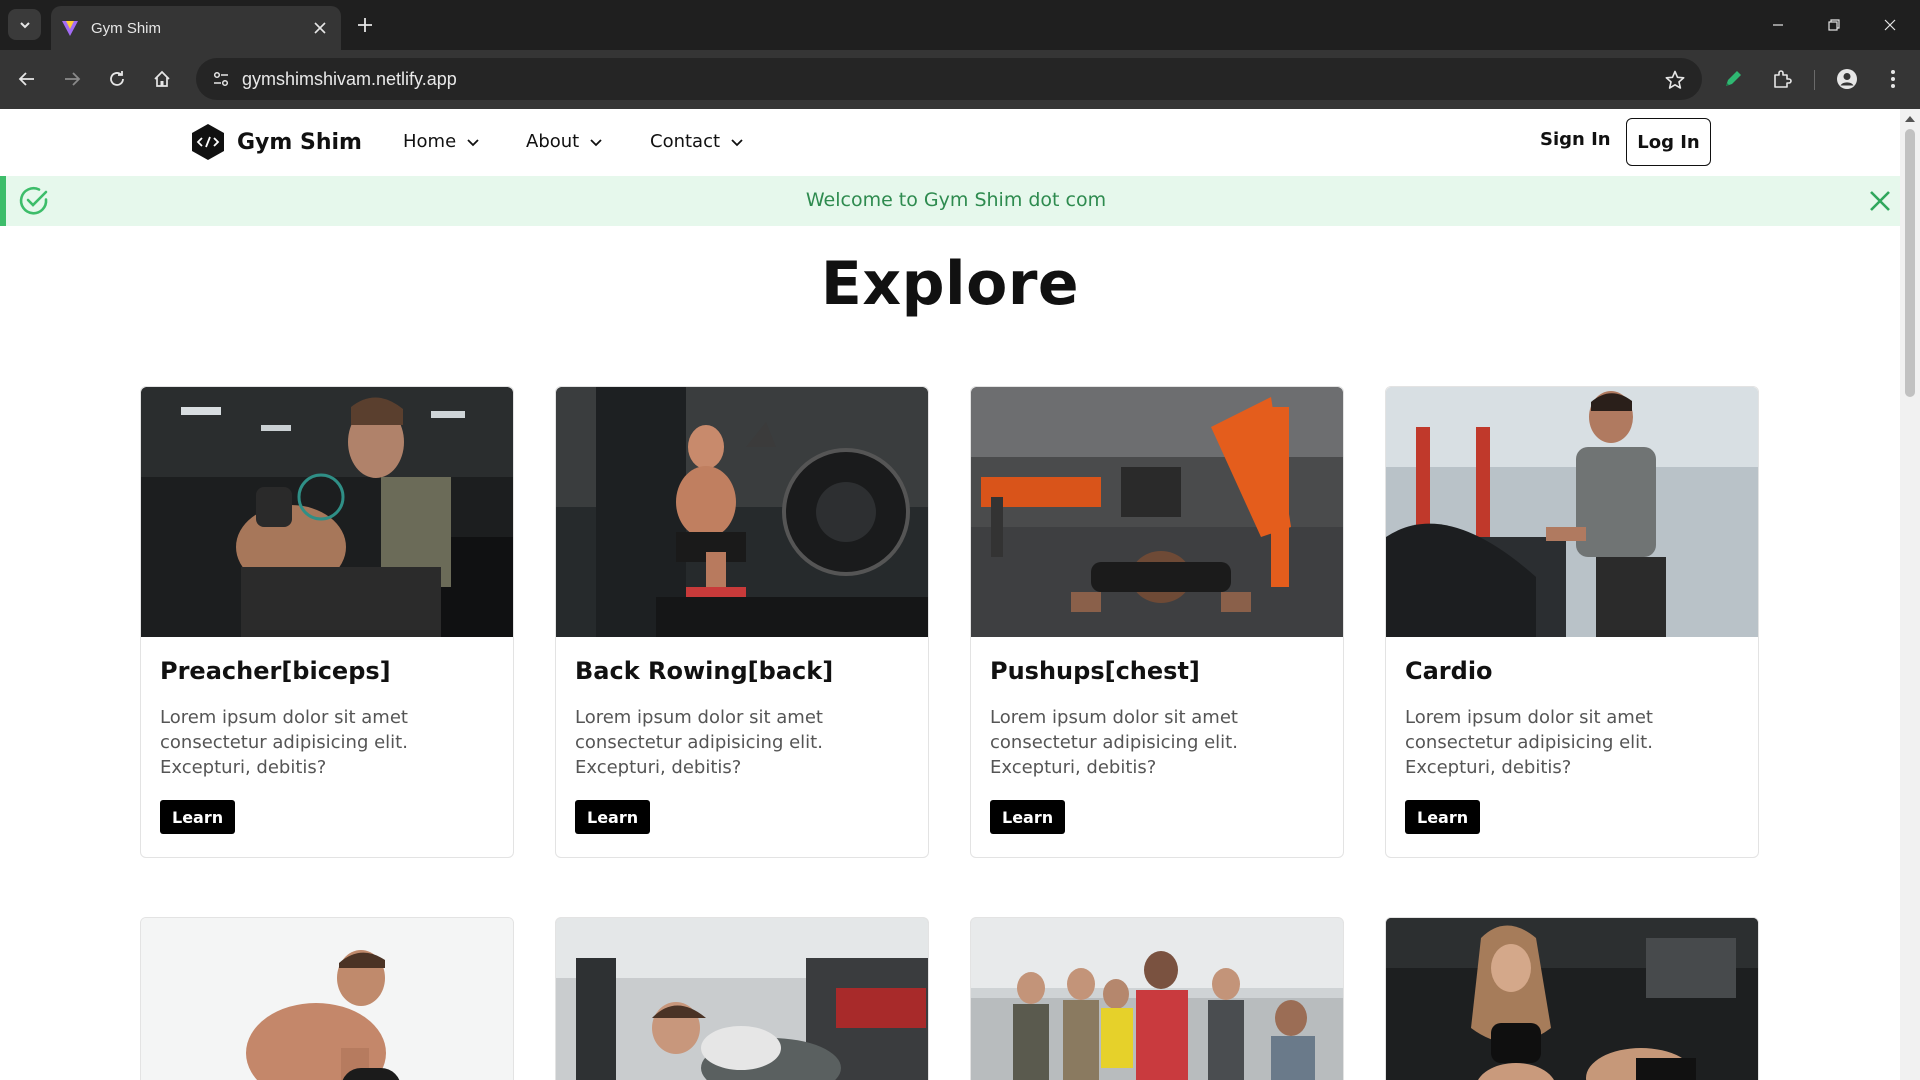 The width and height of the screenshot is (1920, 1080). I want to click on plus-icon, so click(365, 25).